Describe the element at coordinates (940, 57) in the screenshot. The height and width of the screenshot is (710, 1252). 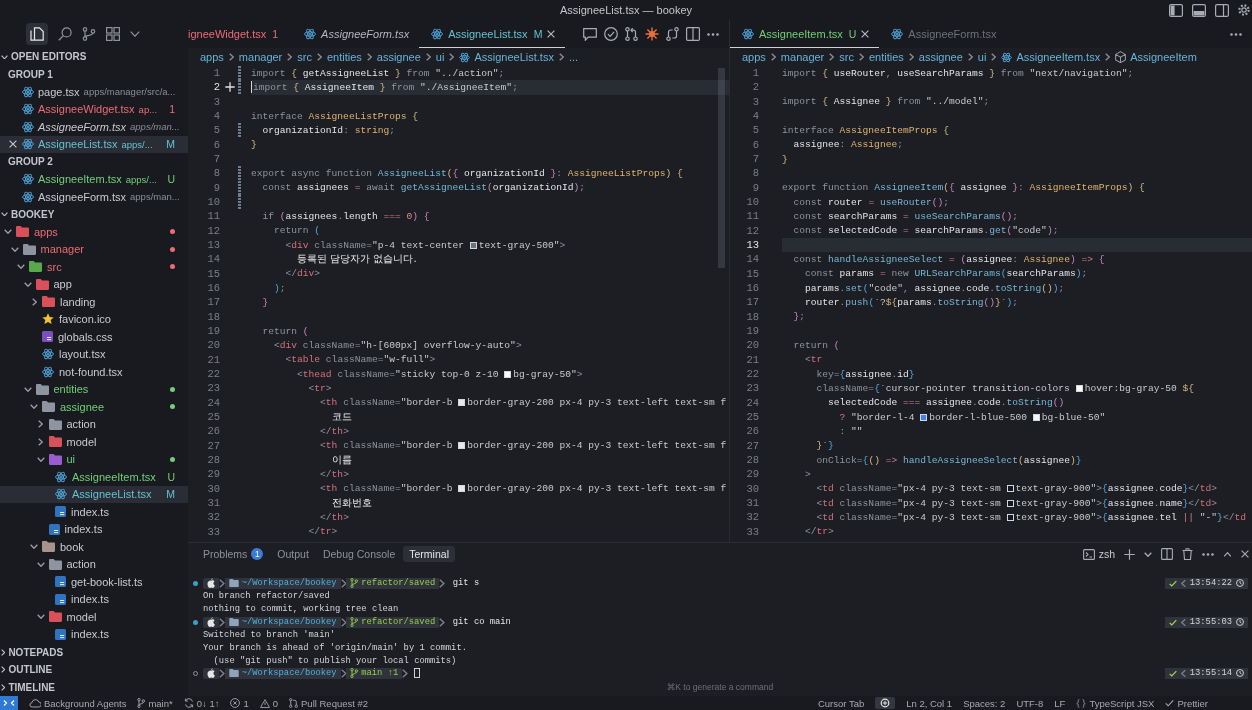
I see `breadcrumb: assignee` at that location.